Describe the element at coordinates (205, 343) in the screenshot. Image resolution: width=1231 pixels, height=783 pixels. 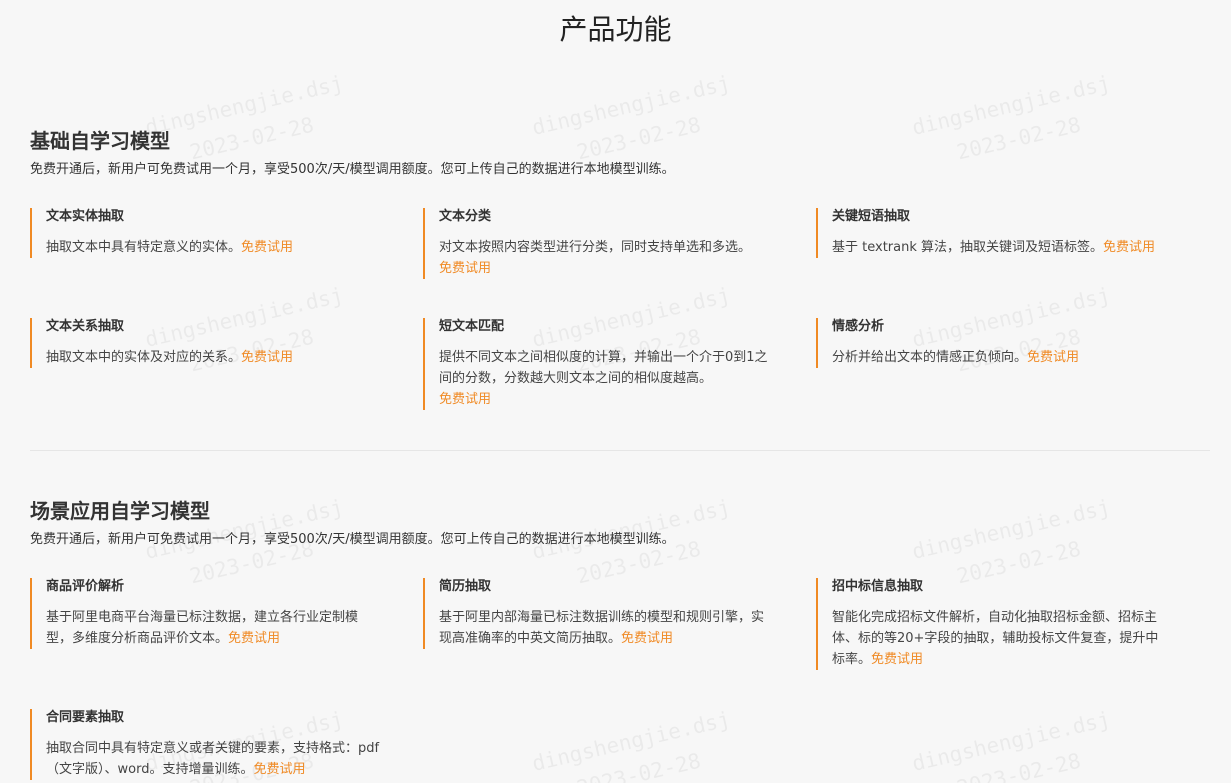
I see `feature-card-relation-extraction: 文本关系抽取 抽取文本中的实体及对应的关系。免费试用` at that location.